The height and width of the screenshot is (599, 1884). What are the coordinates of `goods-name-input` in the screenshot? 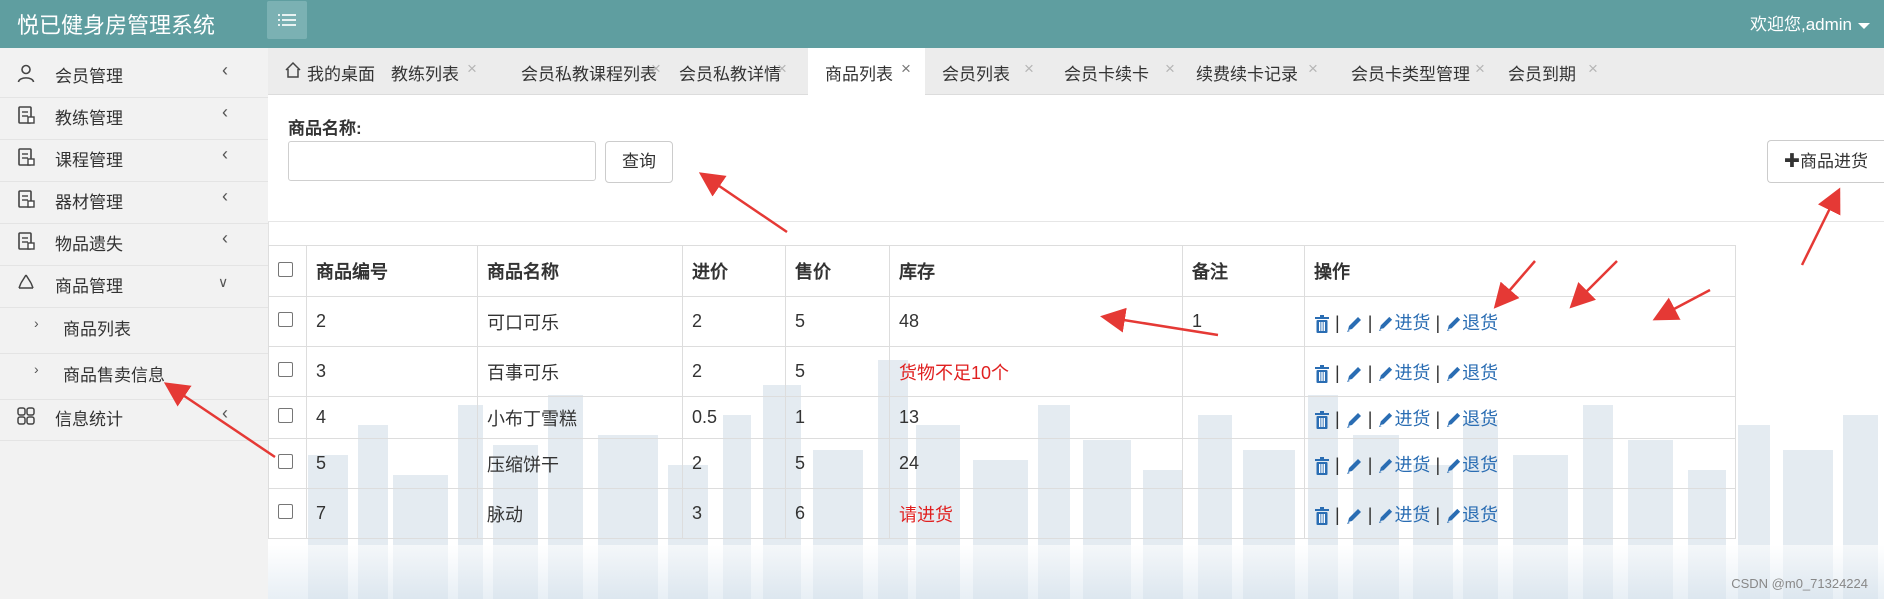 It's located at (442, 161).